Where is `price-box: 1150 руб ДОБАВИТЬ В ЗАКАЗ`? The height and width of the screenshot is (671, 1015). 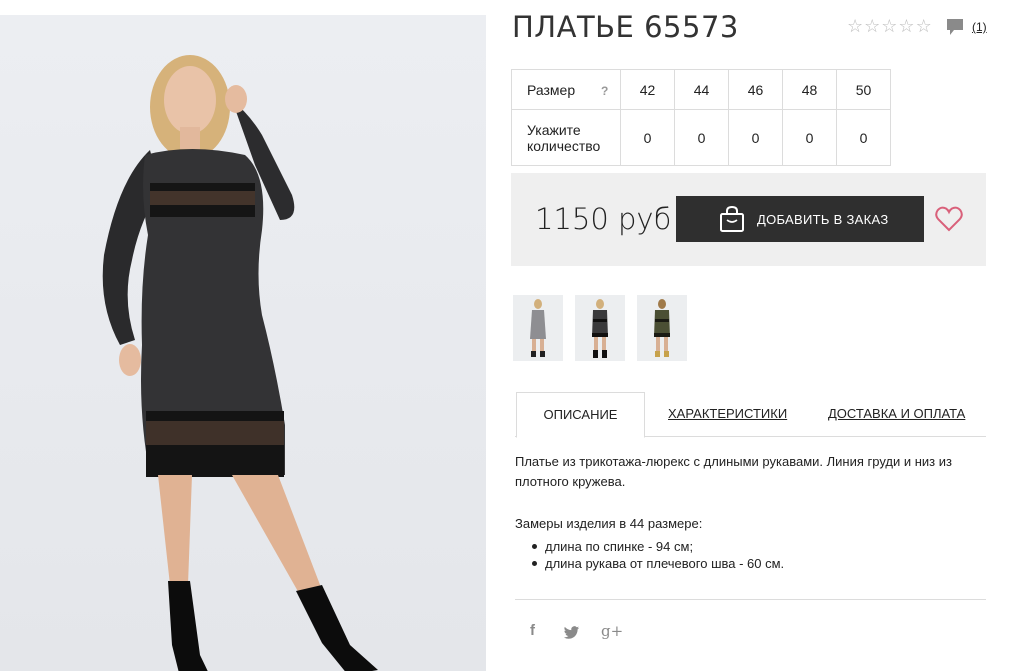
price-box: 1150 руб ДОБАВИТЬ В ЗАКАЗ is located at coordinates (748, 219).